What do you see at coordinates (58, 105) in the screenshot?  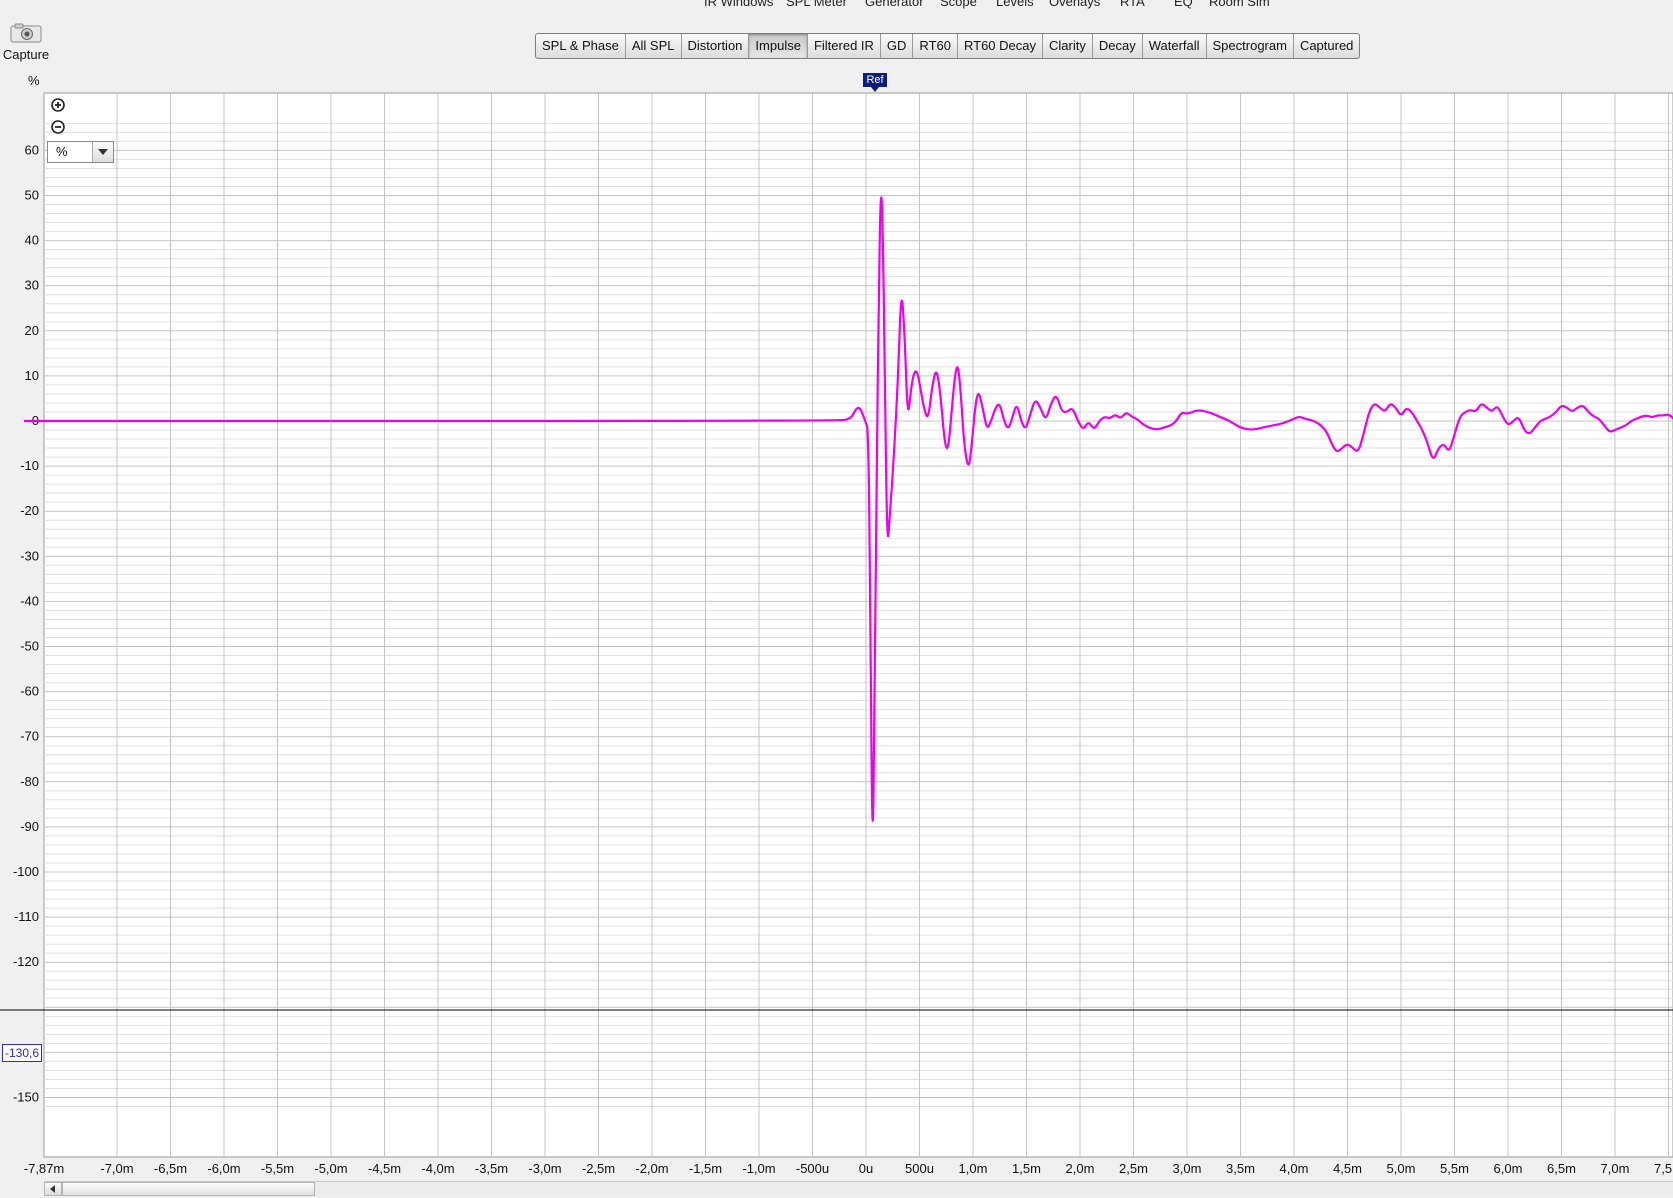 I see `zoom-in-icon` at bounding box center [58, 105].